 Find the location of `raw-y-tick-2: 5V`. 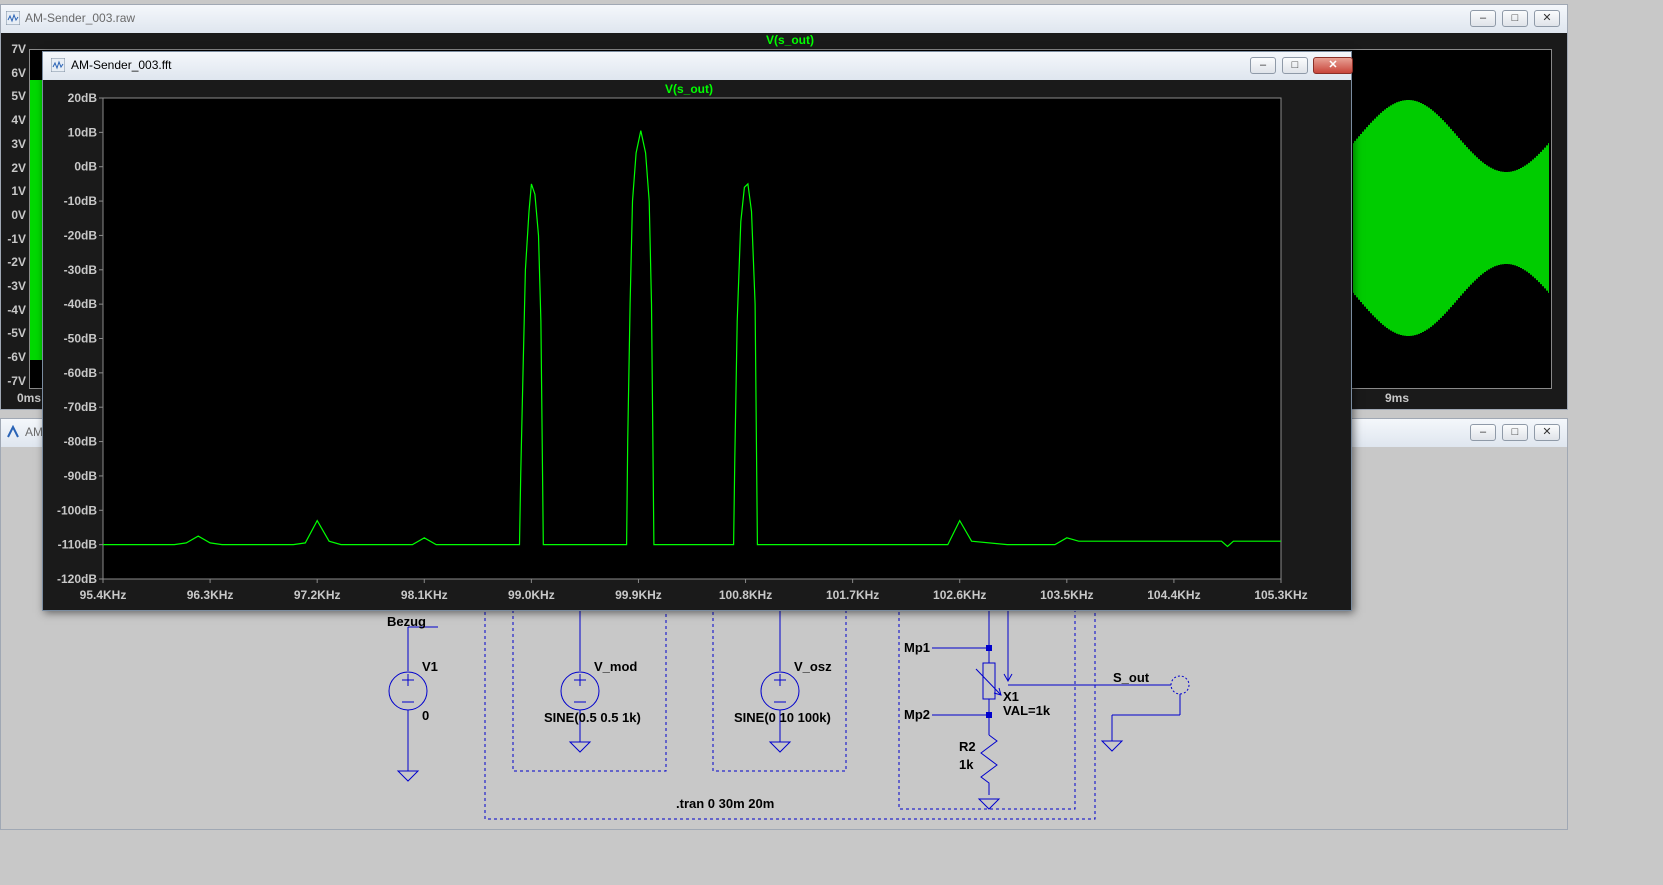

raw-y-tick-2: 5V is located at coordinates (18, 96).